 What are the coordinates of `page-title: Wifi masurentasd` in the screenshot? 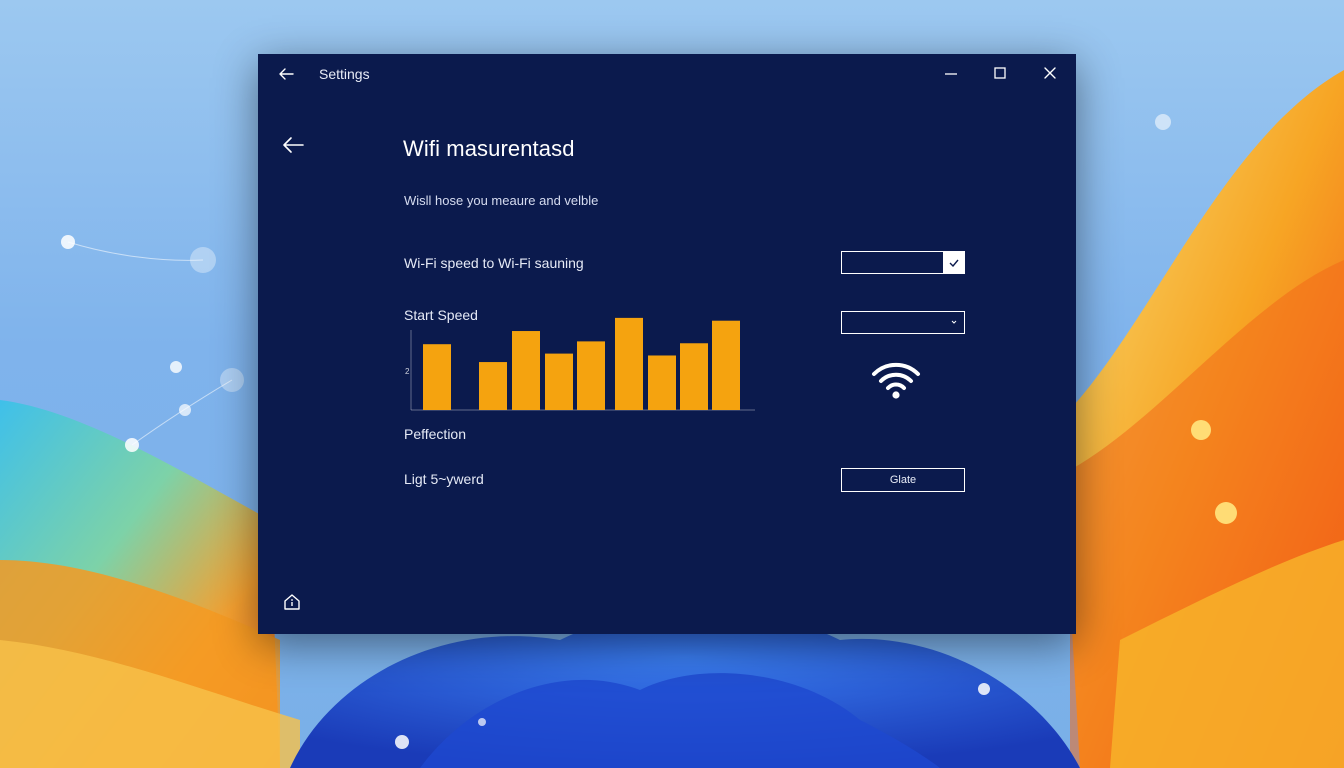 It's located at (489, 148).